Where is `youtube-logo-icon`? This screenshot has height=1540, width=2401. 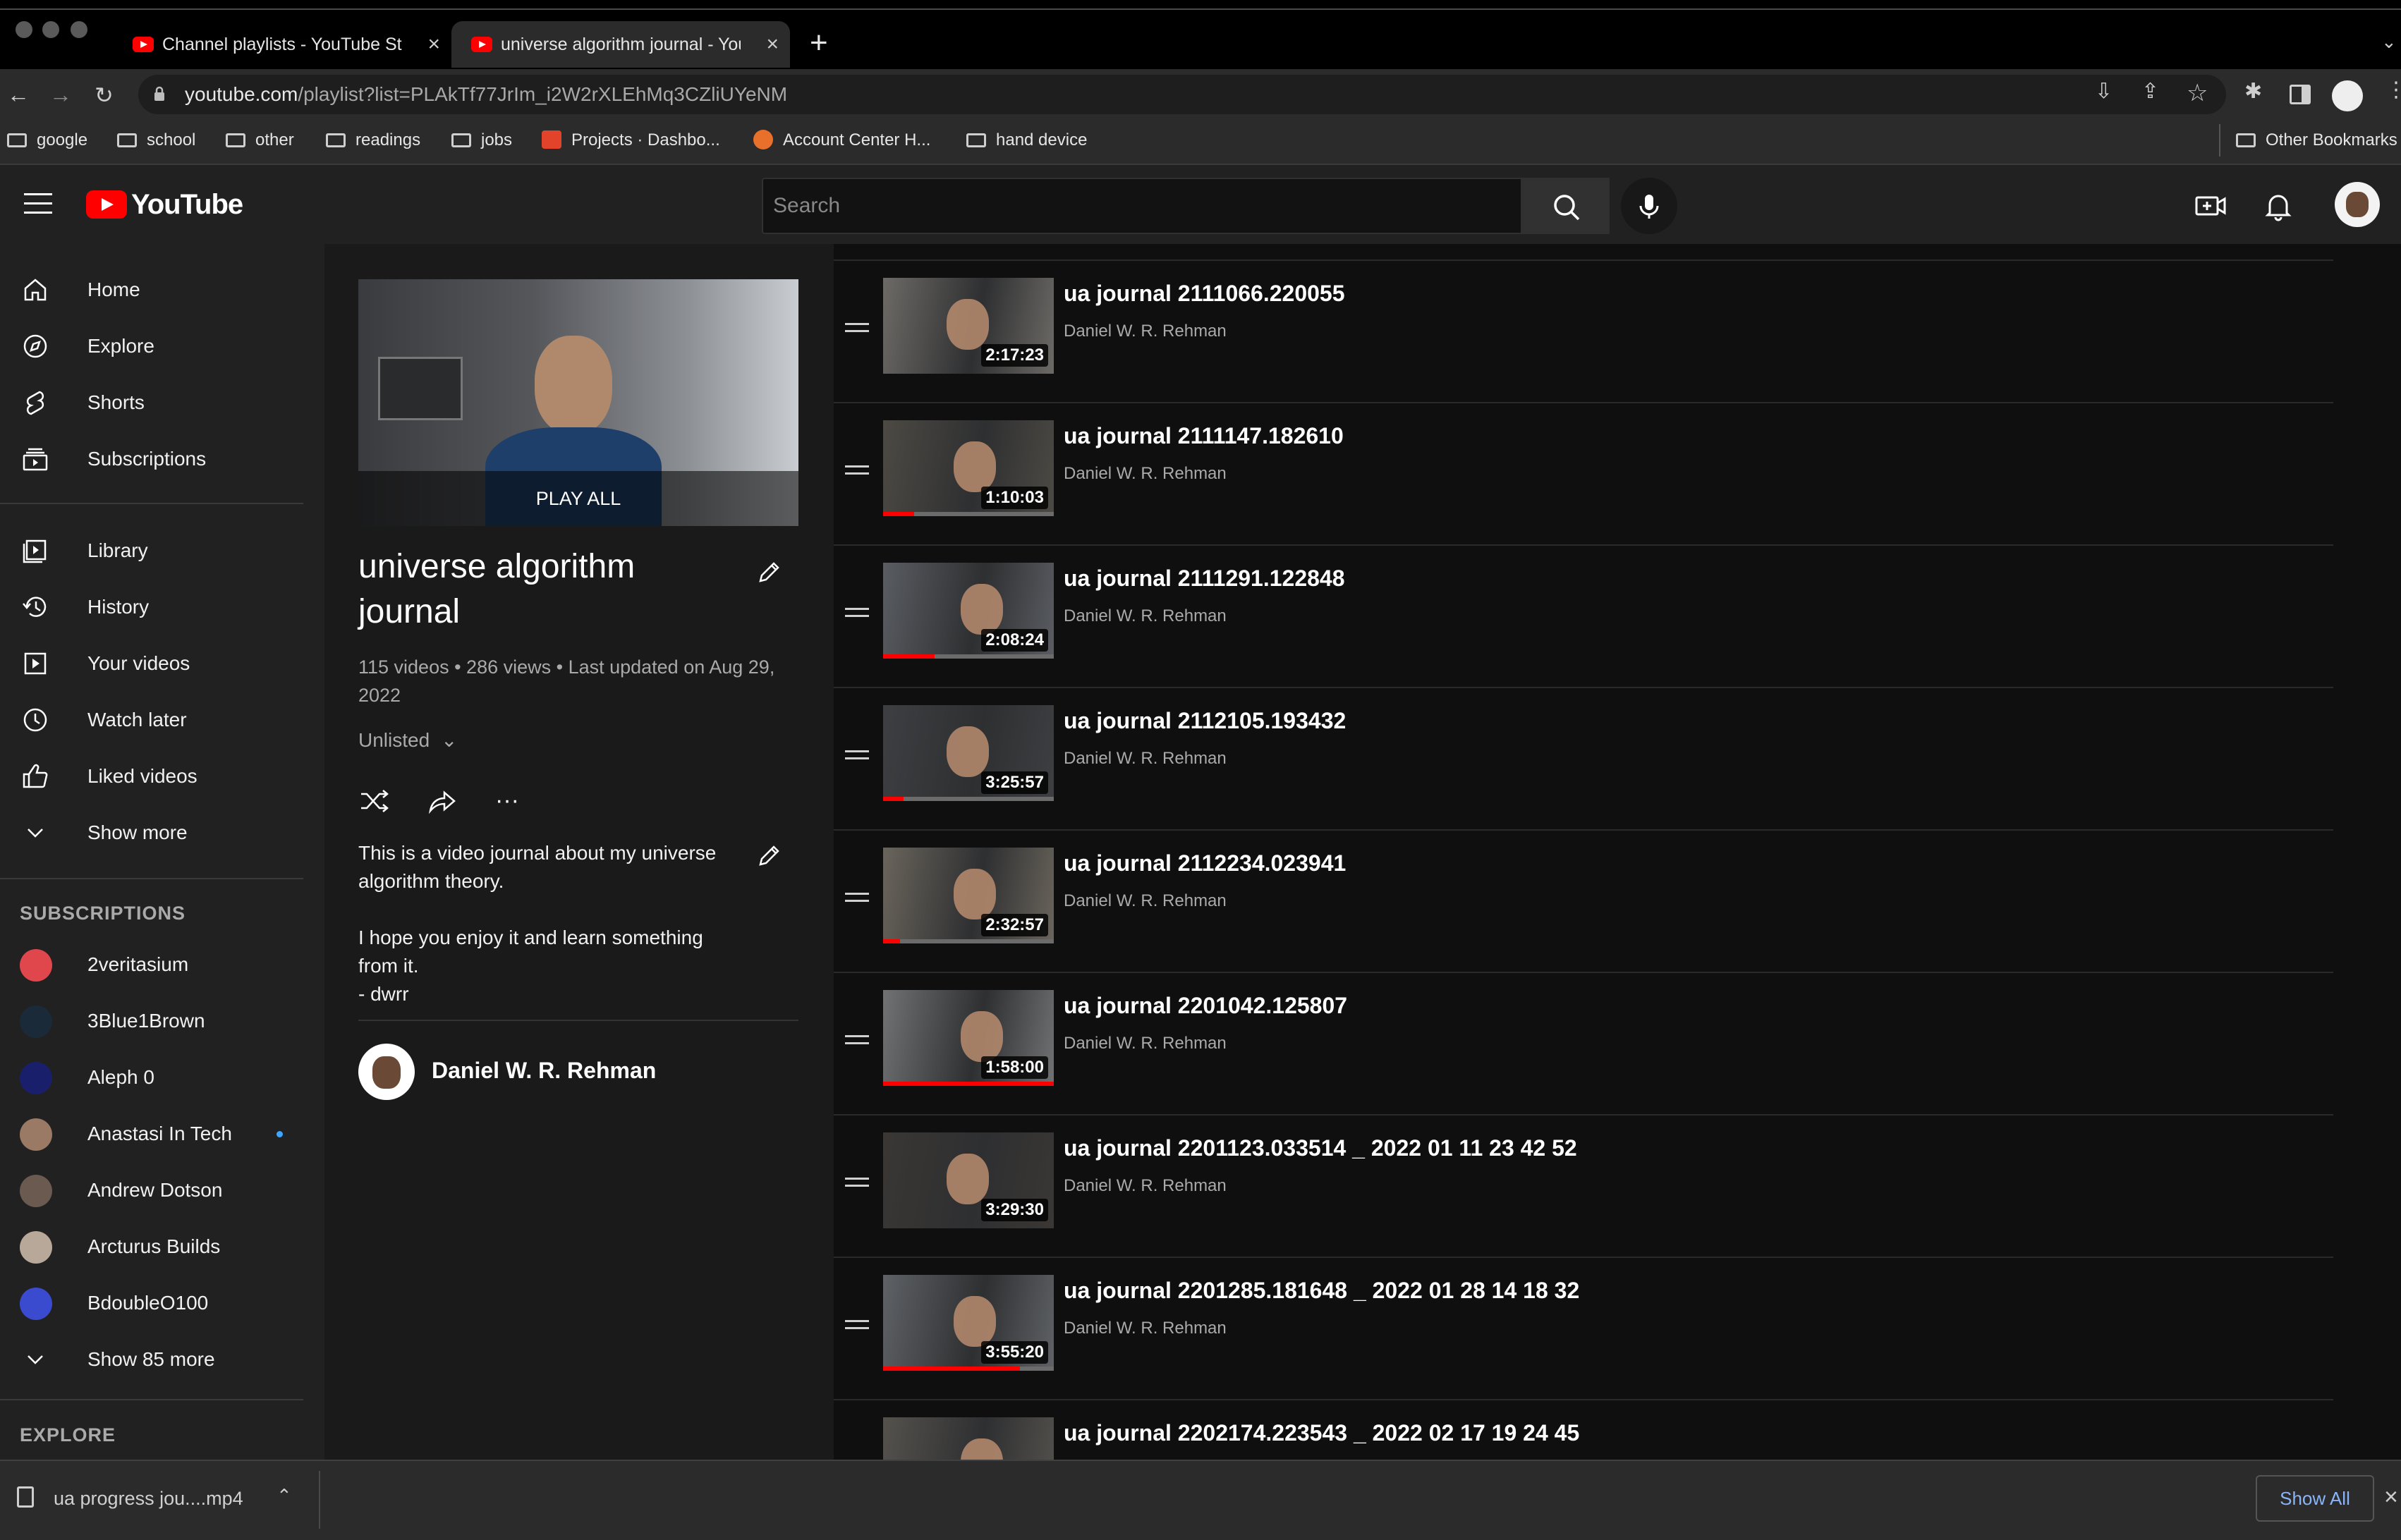
youtube-logo-icon is located at coordinates (107, 204).